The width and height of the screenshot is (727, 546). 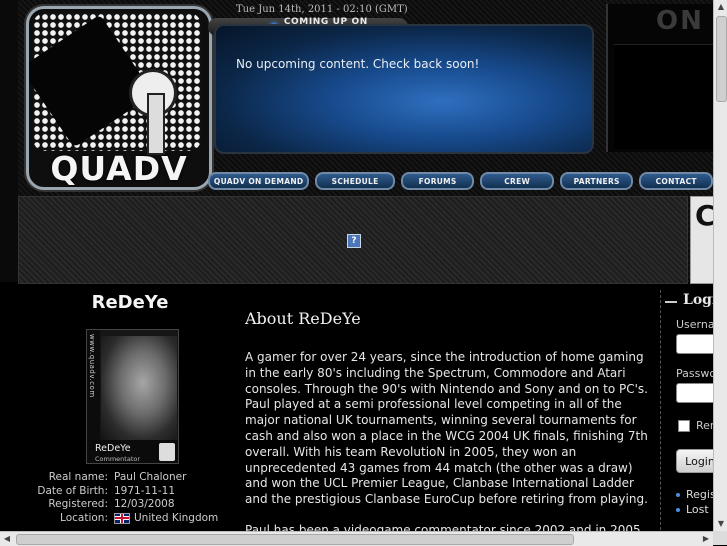 I want to click on login-button: Login, so click(x=694, y=461).